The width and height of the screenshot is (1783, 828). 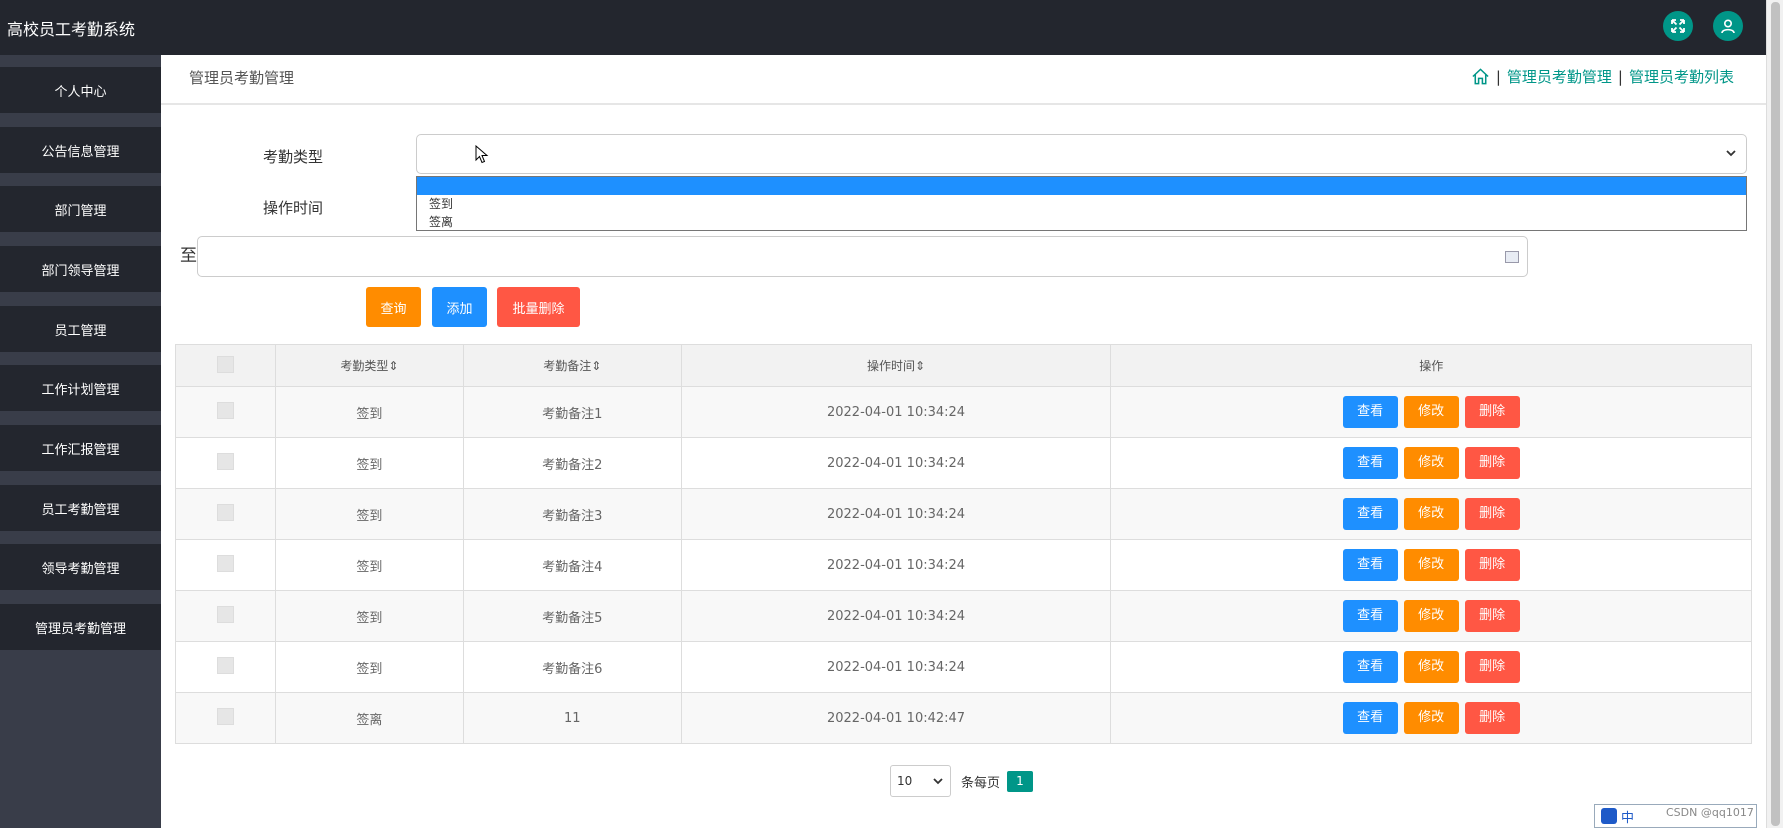 What do you see at coordinates (80, 329) in the screenshot?
I see `sidebar-item-employee: 员工管理` at bounding box center [80, 329].